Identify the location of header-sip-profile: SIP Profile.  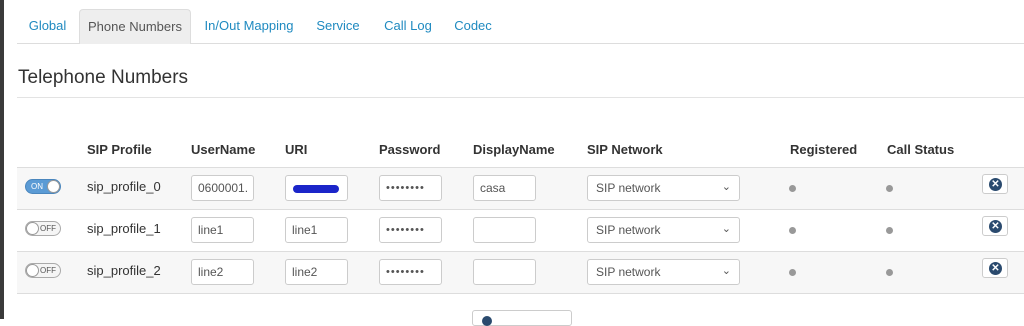
(119, 149).